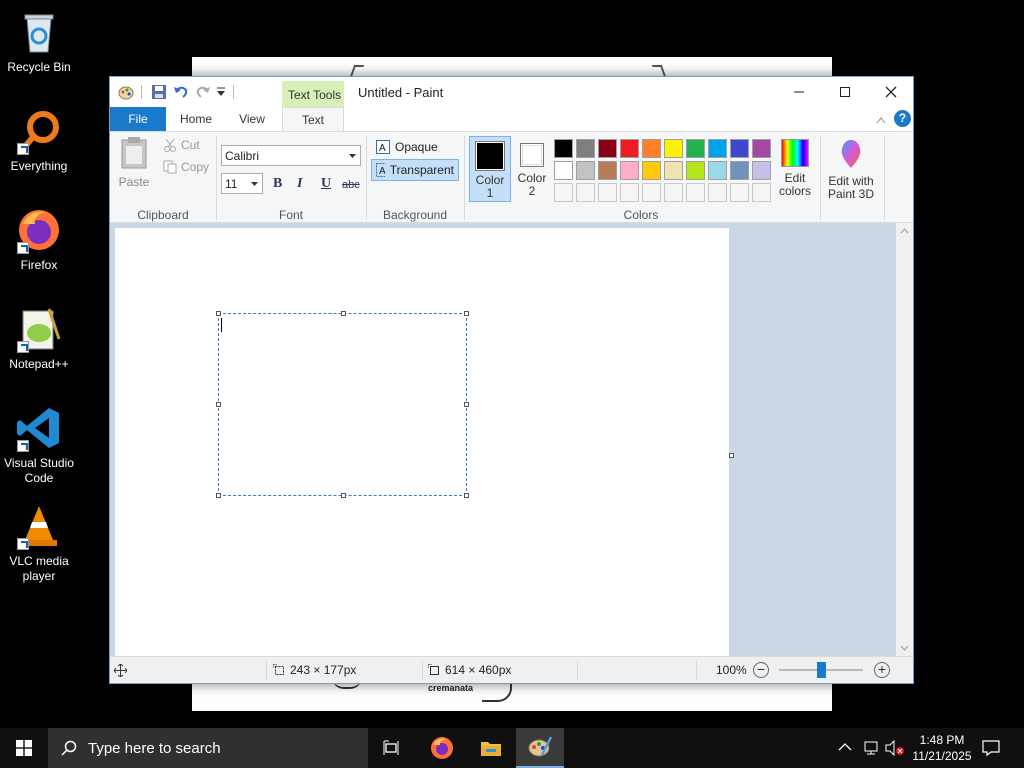 Image resolution: width=1024 pixels, height=768 pixels. What do you see at coordinates (126, 92) in the screenshot?
I see `paint-app-icon` at bounding box center [126, 92].